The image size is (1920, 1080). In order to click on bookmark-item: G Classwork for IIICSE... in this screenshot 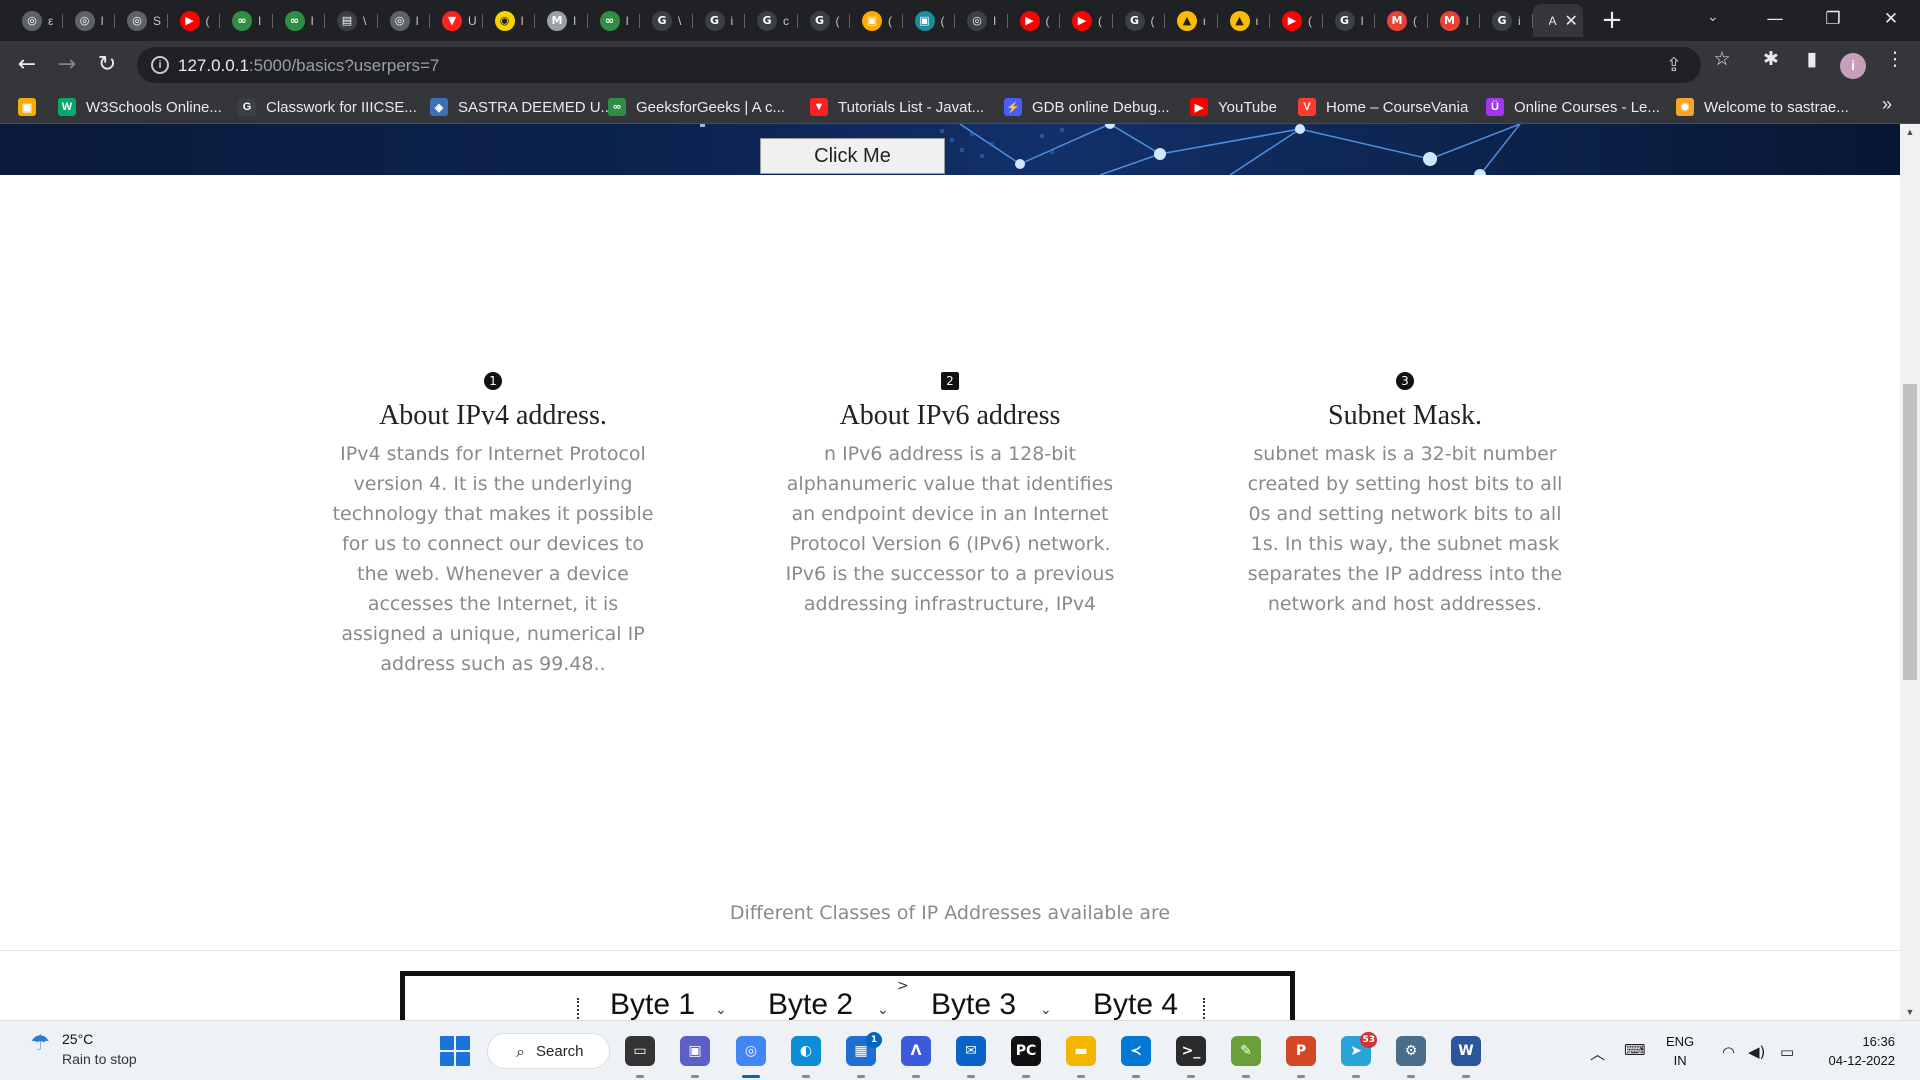, I will do `click(327, 107)`.